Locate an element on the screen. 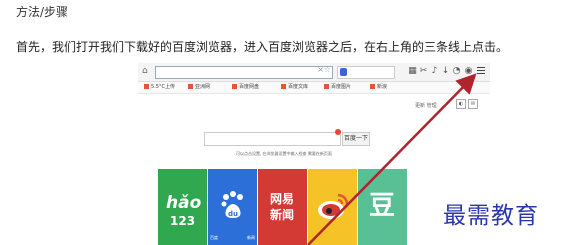 This screenshot has height=245, width=564. search-hint: 可以点击设置, 在浏览器设置中输入检查 需要在新页面 is located at coordinates (284, 153).